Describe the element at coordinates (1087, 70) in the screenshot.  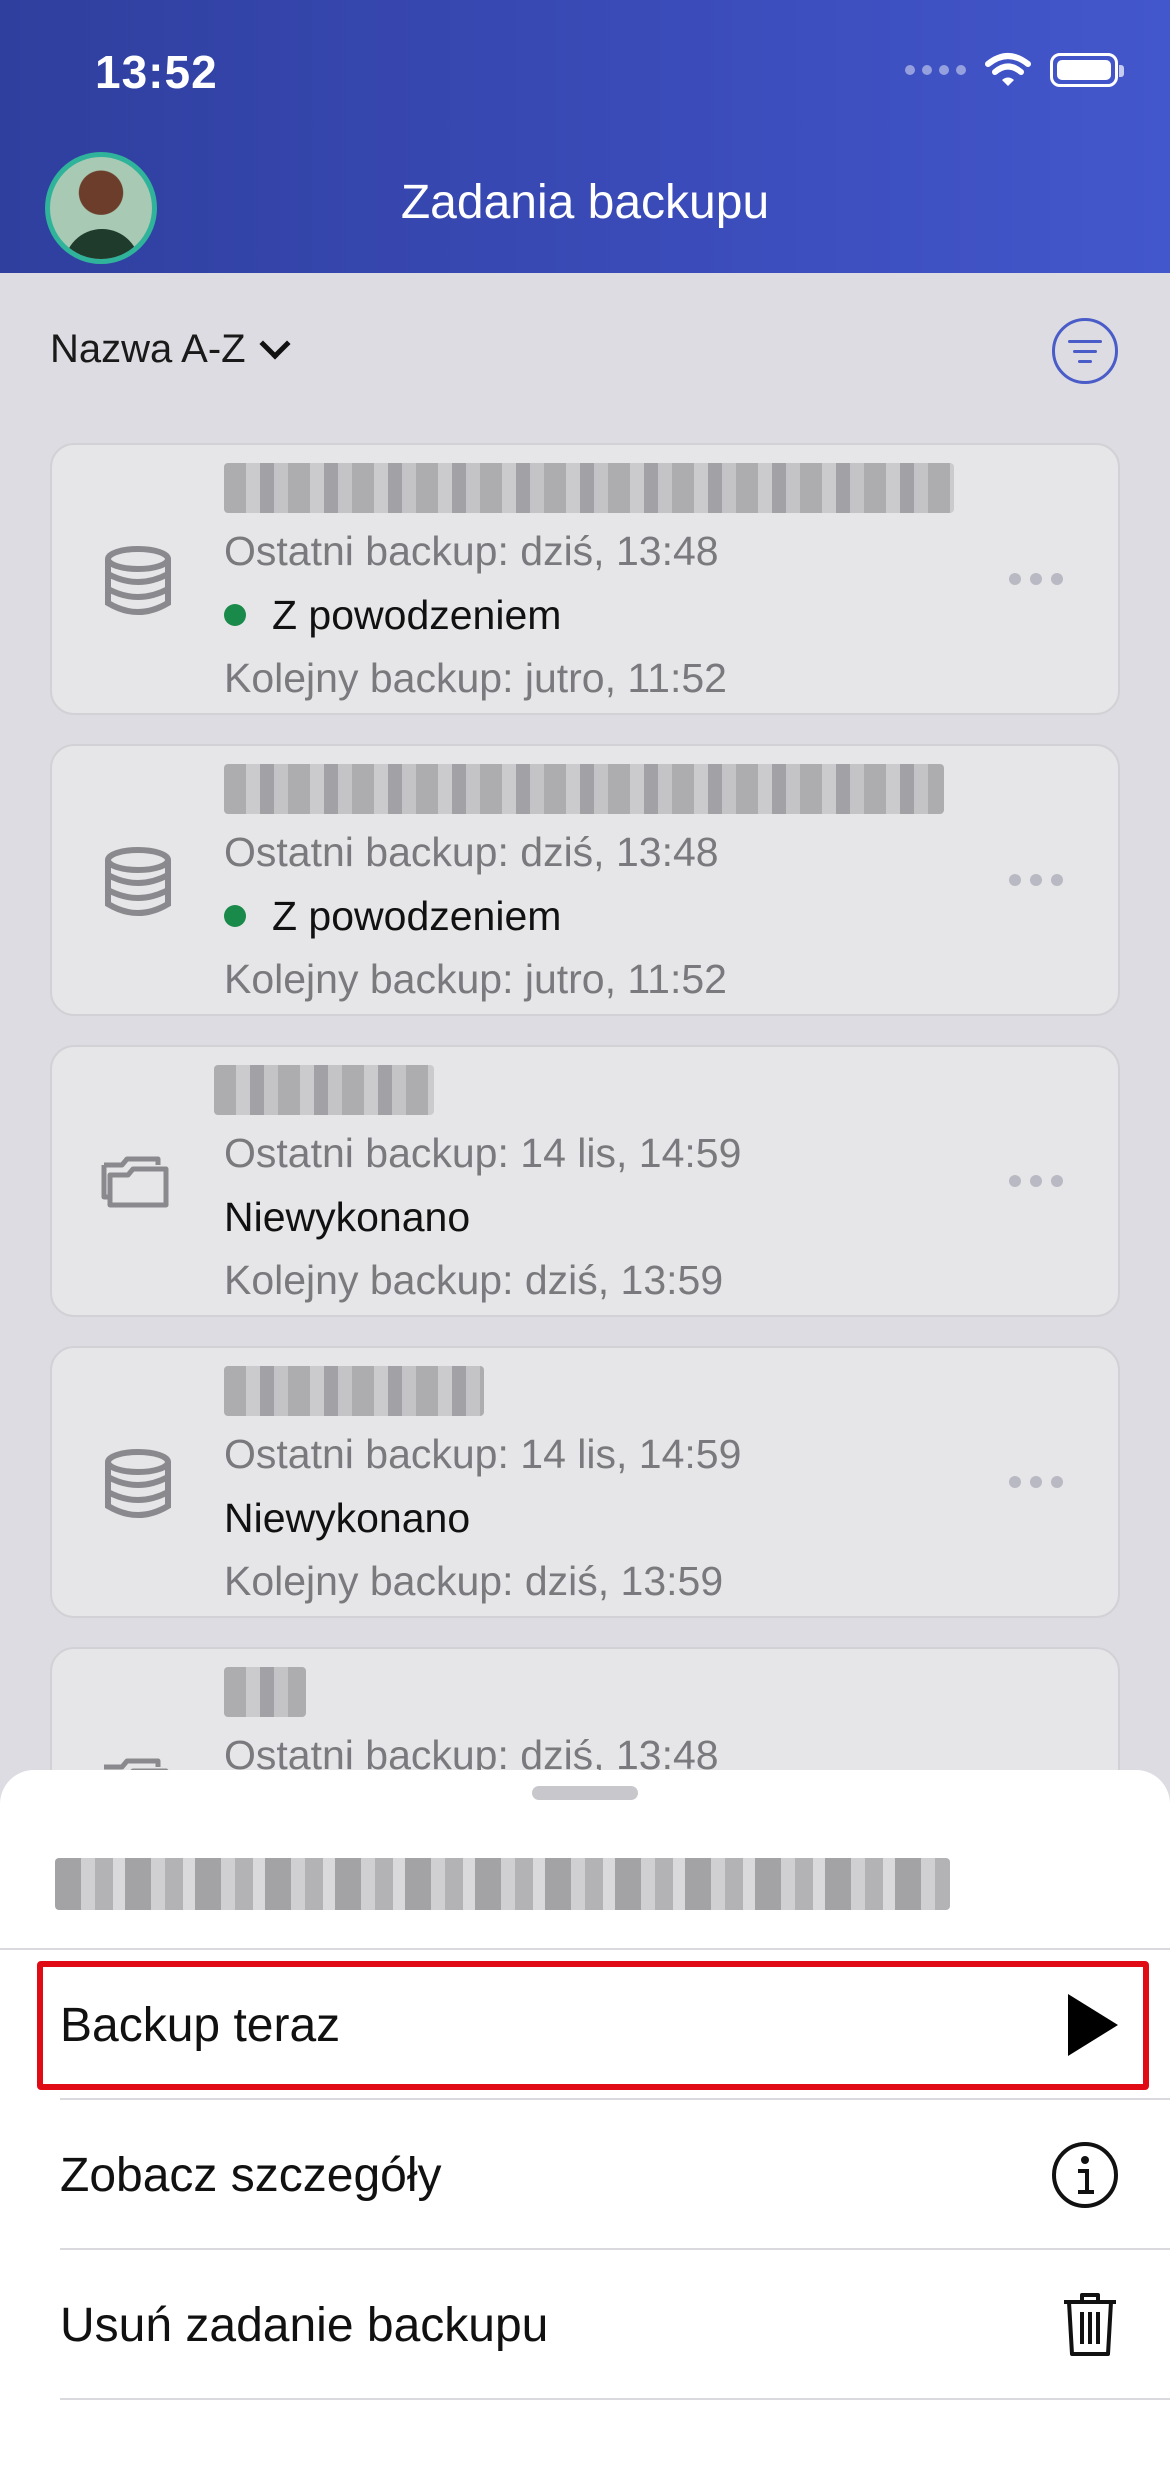
I see `battery-icon` at that location.